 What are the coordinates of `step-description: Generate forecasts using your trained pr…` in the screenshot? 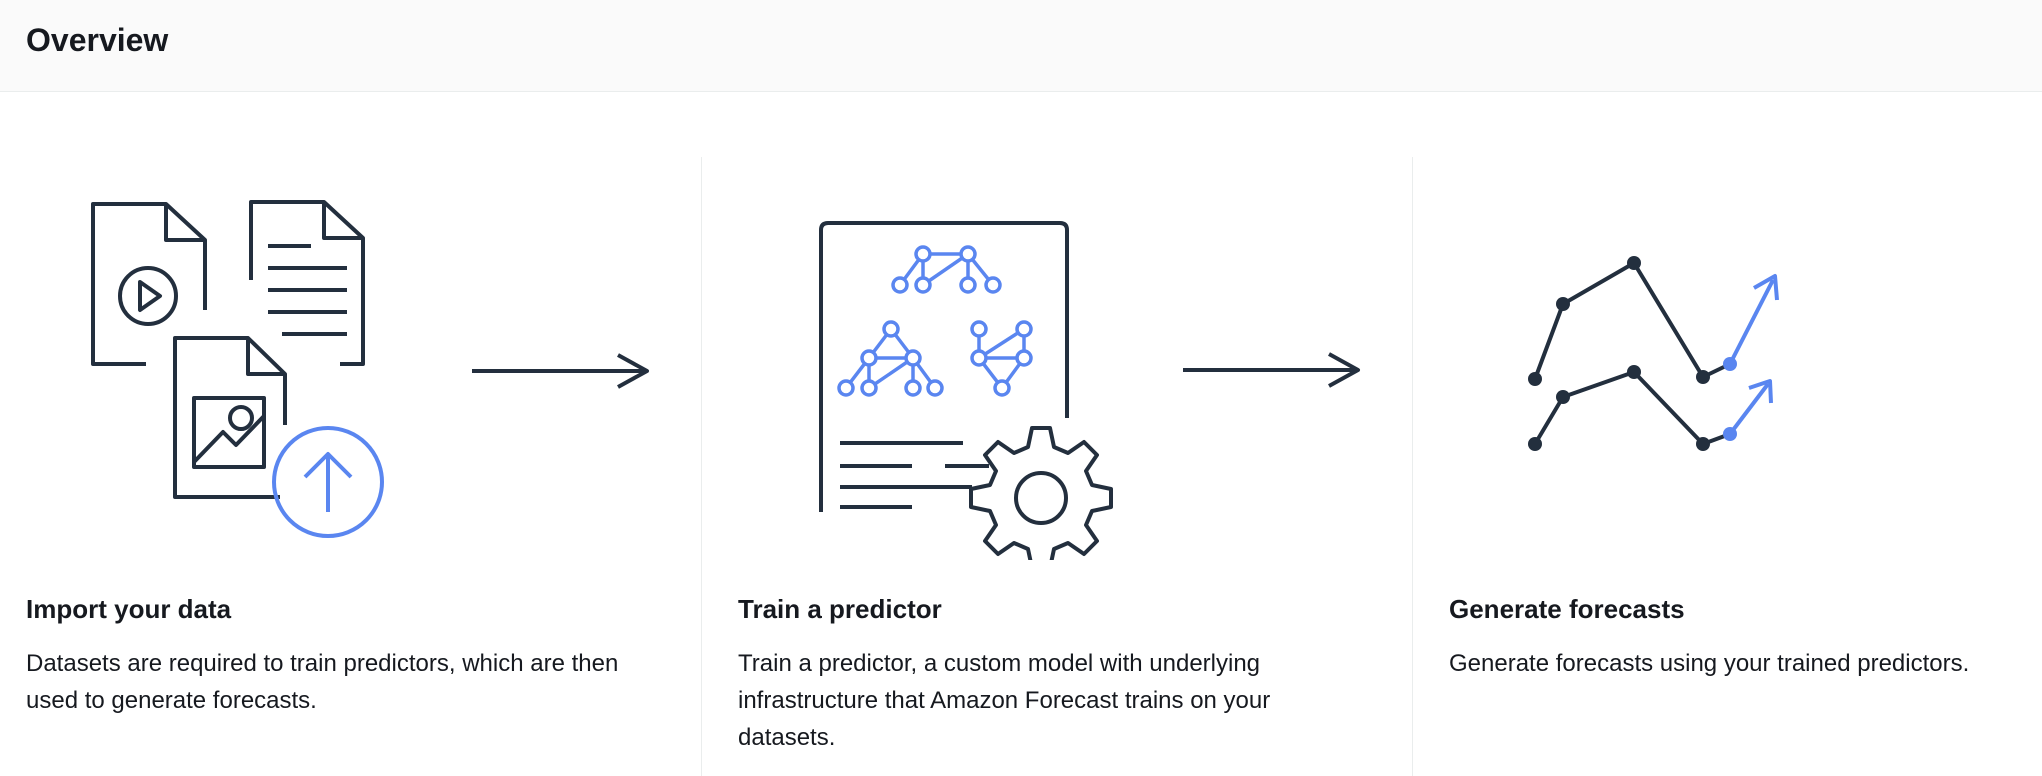 It's located at (1709, 663).